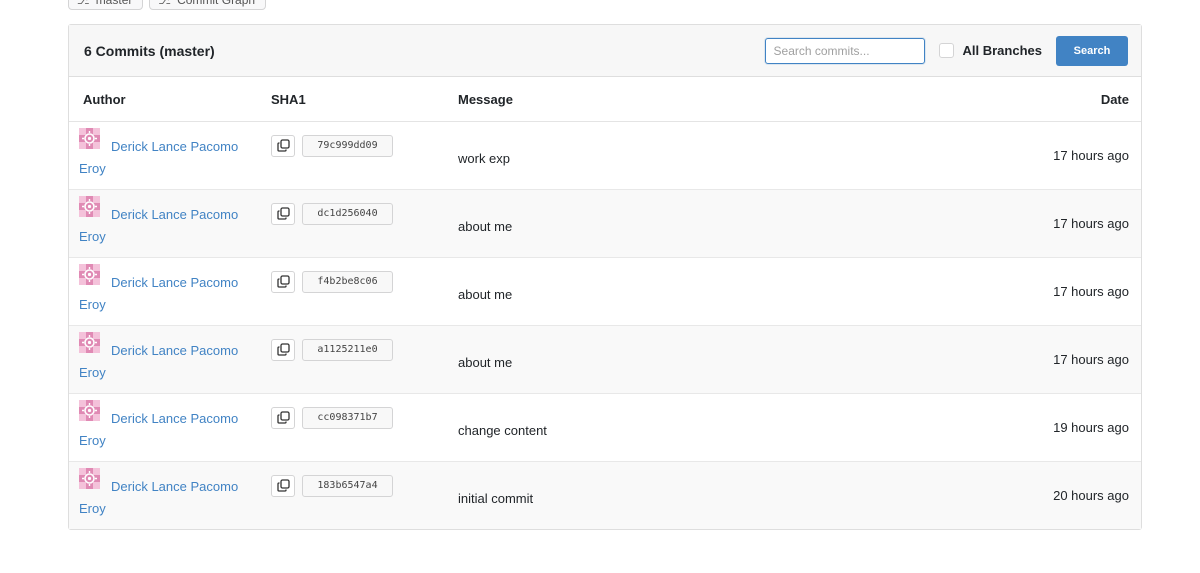 The height and width of the screenshot is (573, 1200). I want to click on sha-link: f4b2be8c06, so click(347, 281).